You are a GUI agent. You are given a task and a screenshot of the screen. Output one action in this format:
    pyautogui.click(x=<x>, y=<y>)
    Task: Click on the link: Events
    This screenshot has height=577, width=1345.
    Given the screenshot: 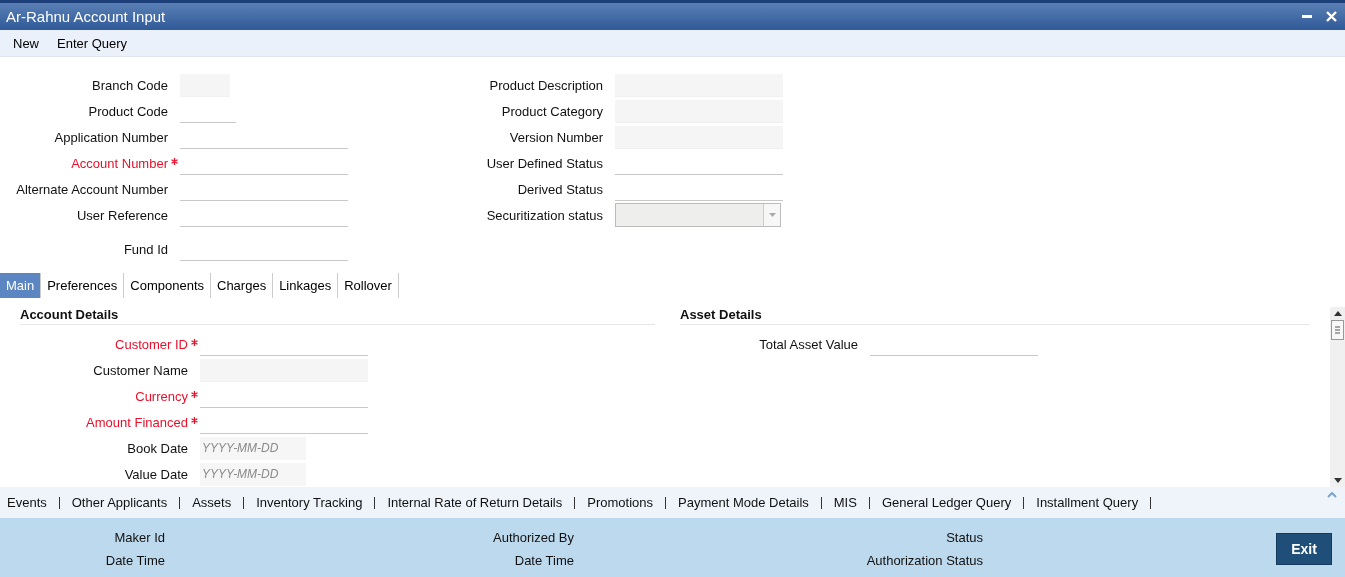 What is the action you would take?
    pyautogui.click(x=27, y=502)
    